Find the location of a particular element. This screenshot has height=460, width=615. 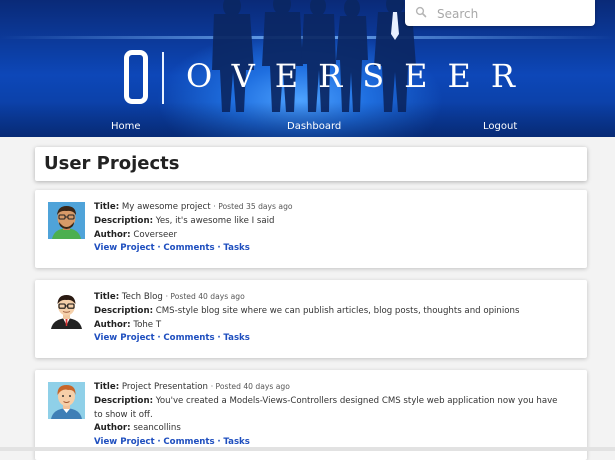

main-nav: Home Dashboard Logout is located at coordinates (307, 127).